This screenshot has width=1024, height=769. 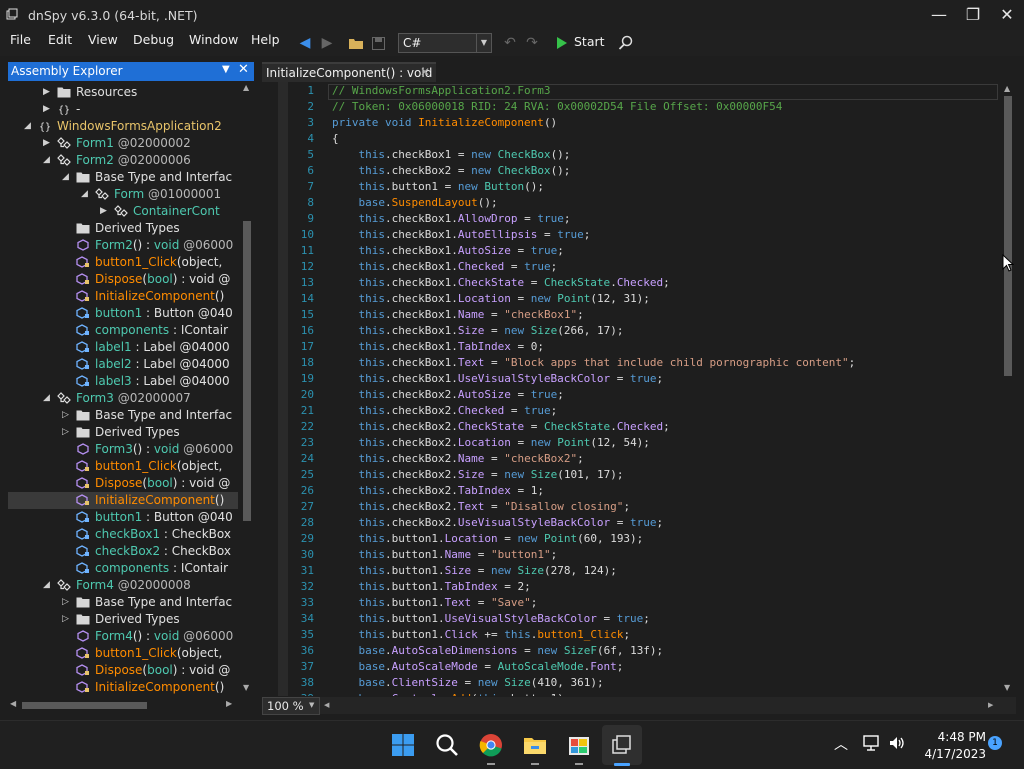 What do you see at coordinates (123, 92) in the screenshot?
I see `tree-item: ▶ Resources` at bounding box center [123, 92].